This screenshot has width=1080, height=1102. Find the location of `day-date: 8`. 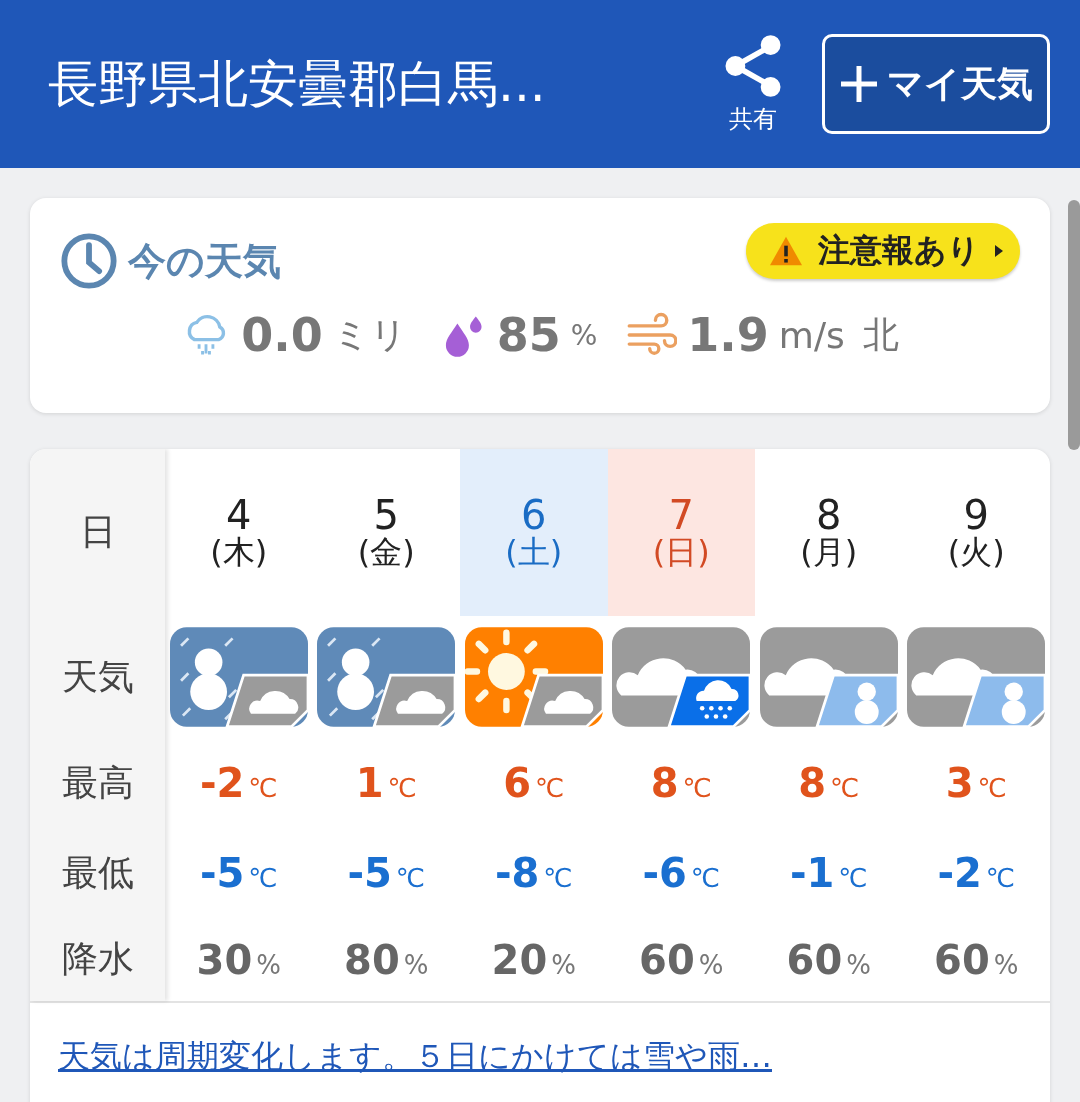

day-date: 8 is located at coordinates (829, 514).